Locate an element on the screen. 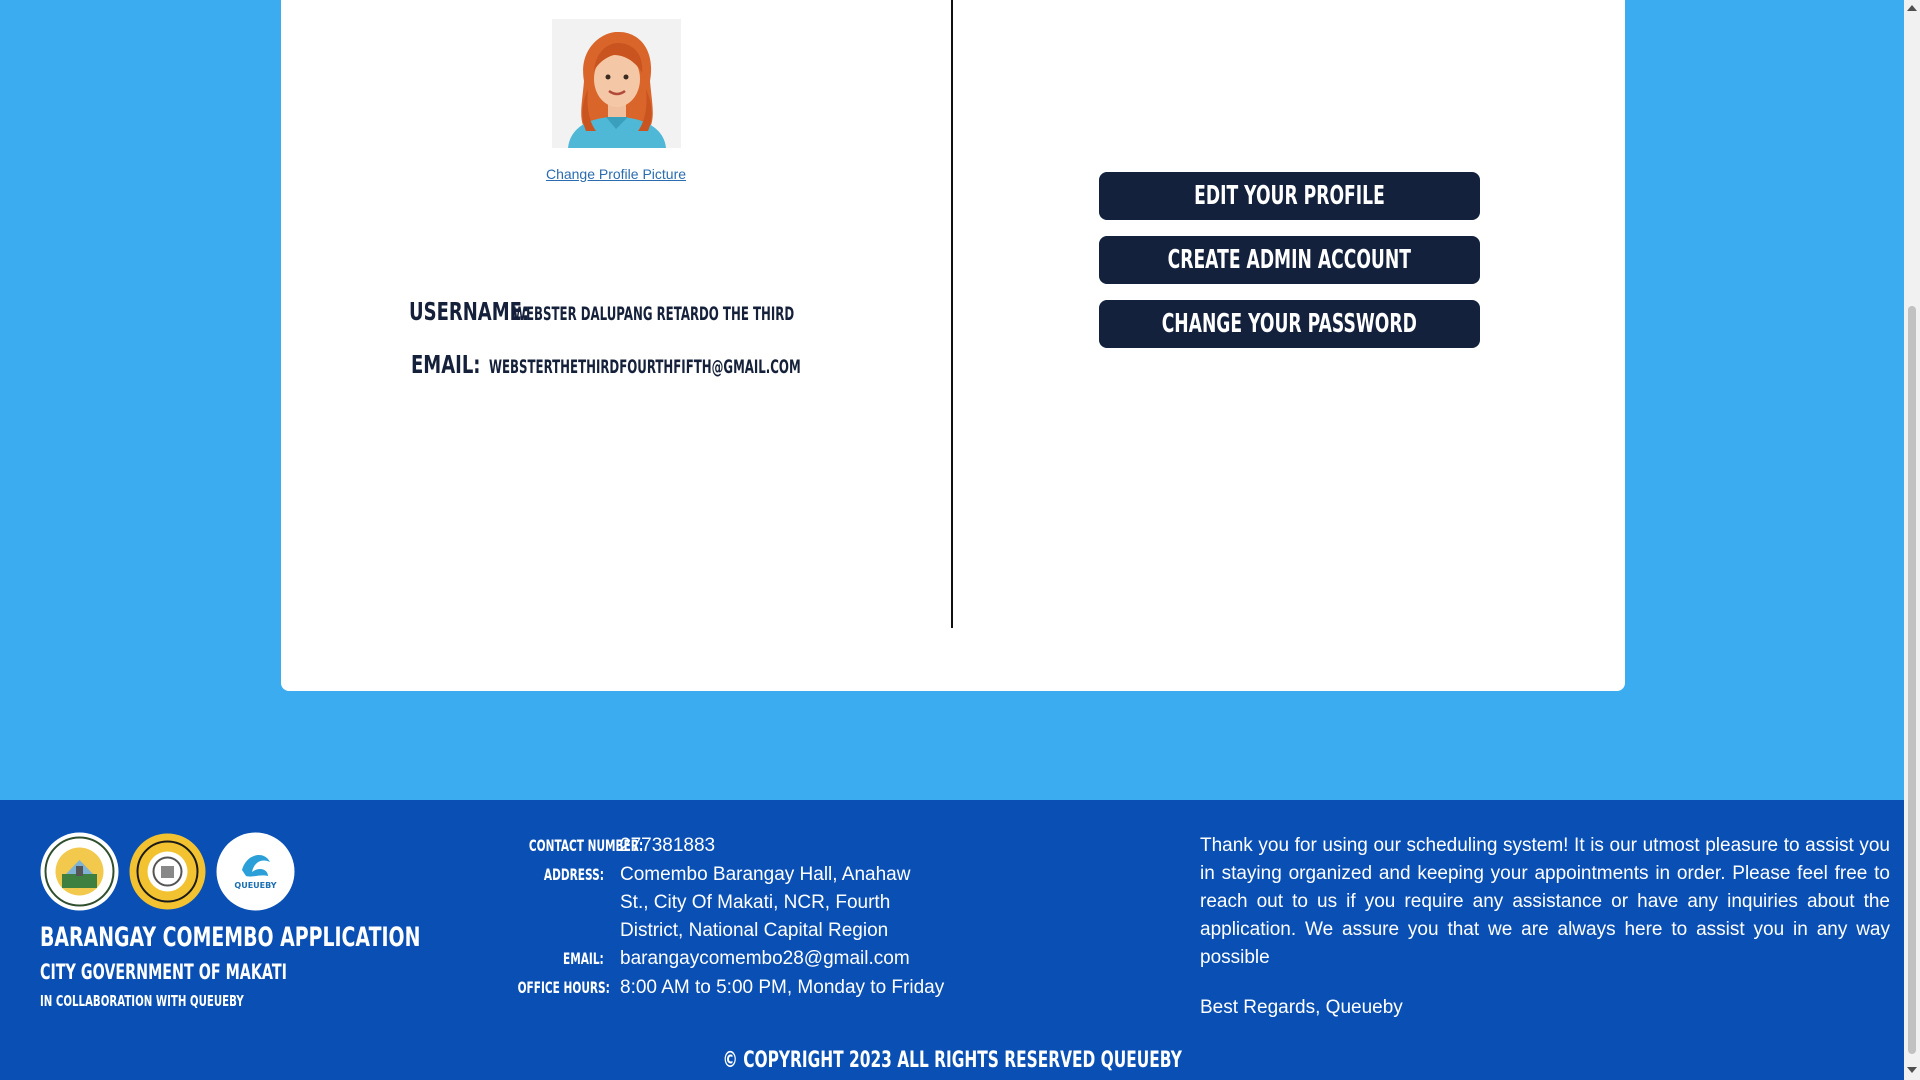  office-hours-label: OFFICE HOURS: is located at coordinates (563, 987).